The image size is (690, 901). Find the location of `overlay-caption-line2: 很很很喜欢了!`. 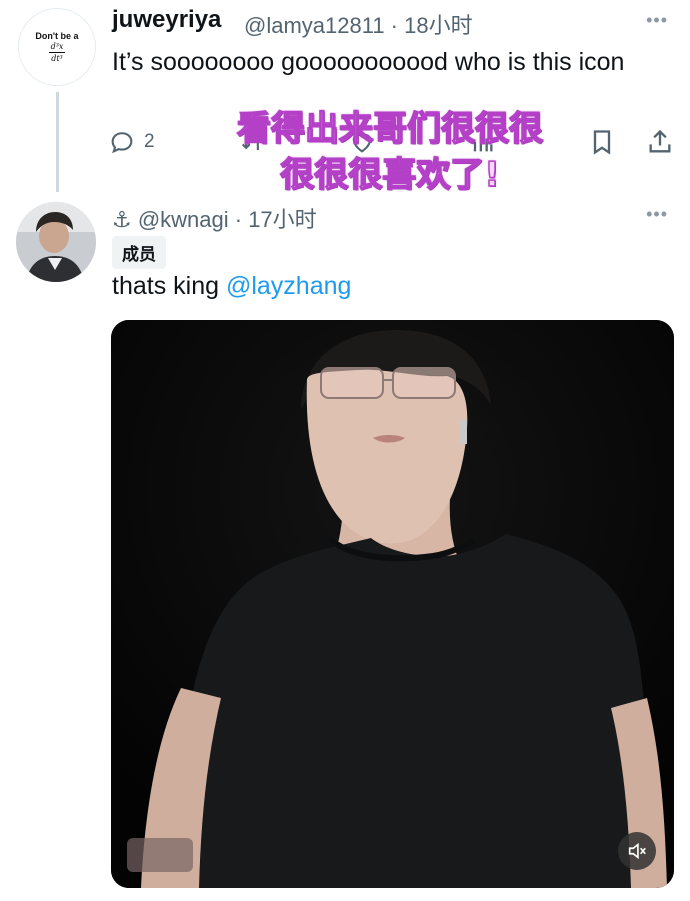

overlay-caption-line2: 很很很喜欢了! is located at coordinates (389, 175).